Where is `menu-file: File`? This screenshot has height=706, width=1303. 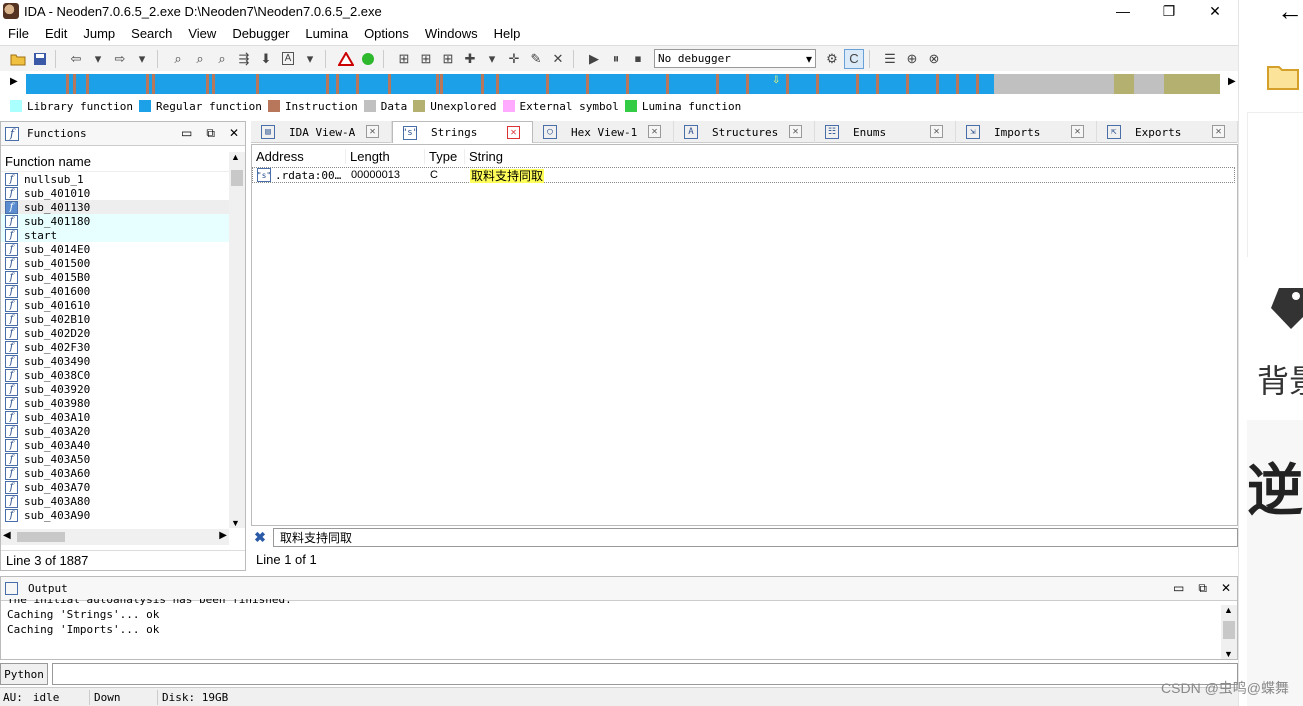 menu-file: File is located at coordinates (18, 33).